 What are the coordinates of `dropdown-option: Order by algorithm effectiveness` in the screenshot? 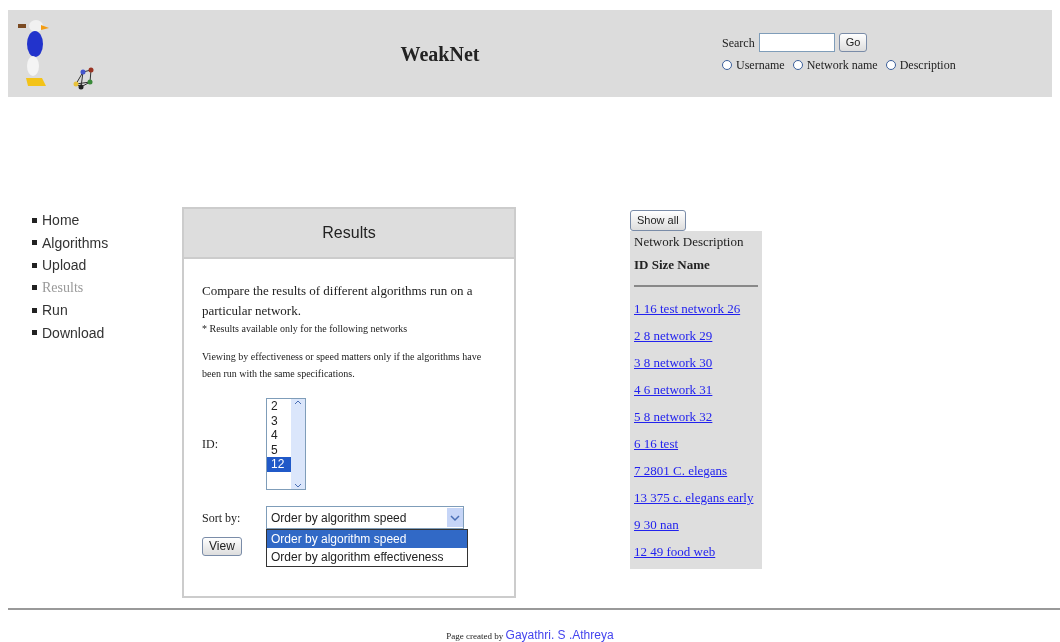 It's located at (367, 557).